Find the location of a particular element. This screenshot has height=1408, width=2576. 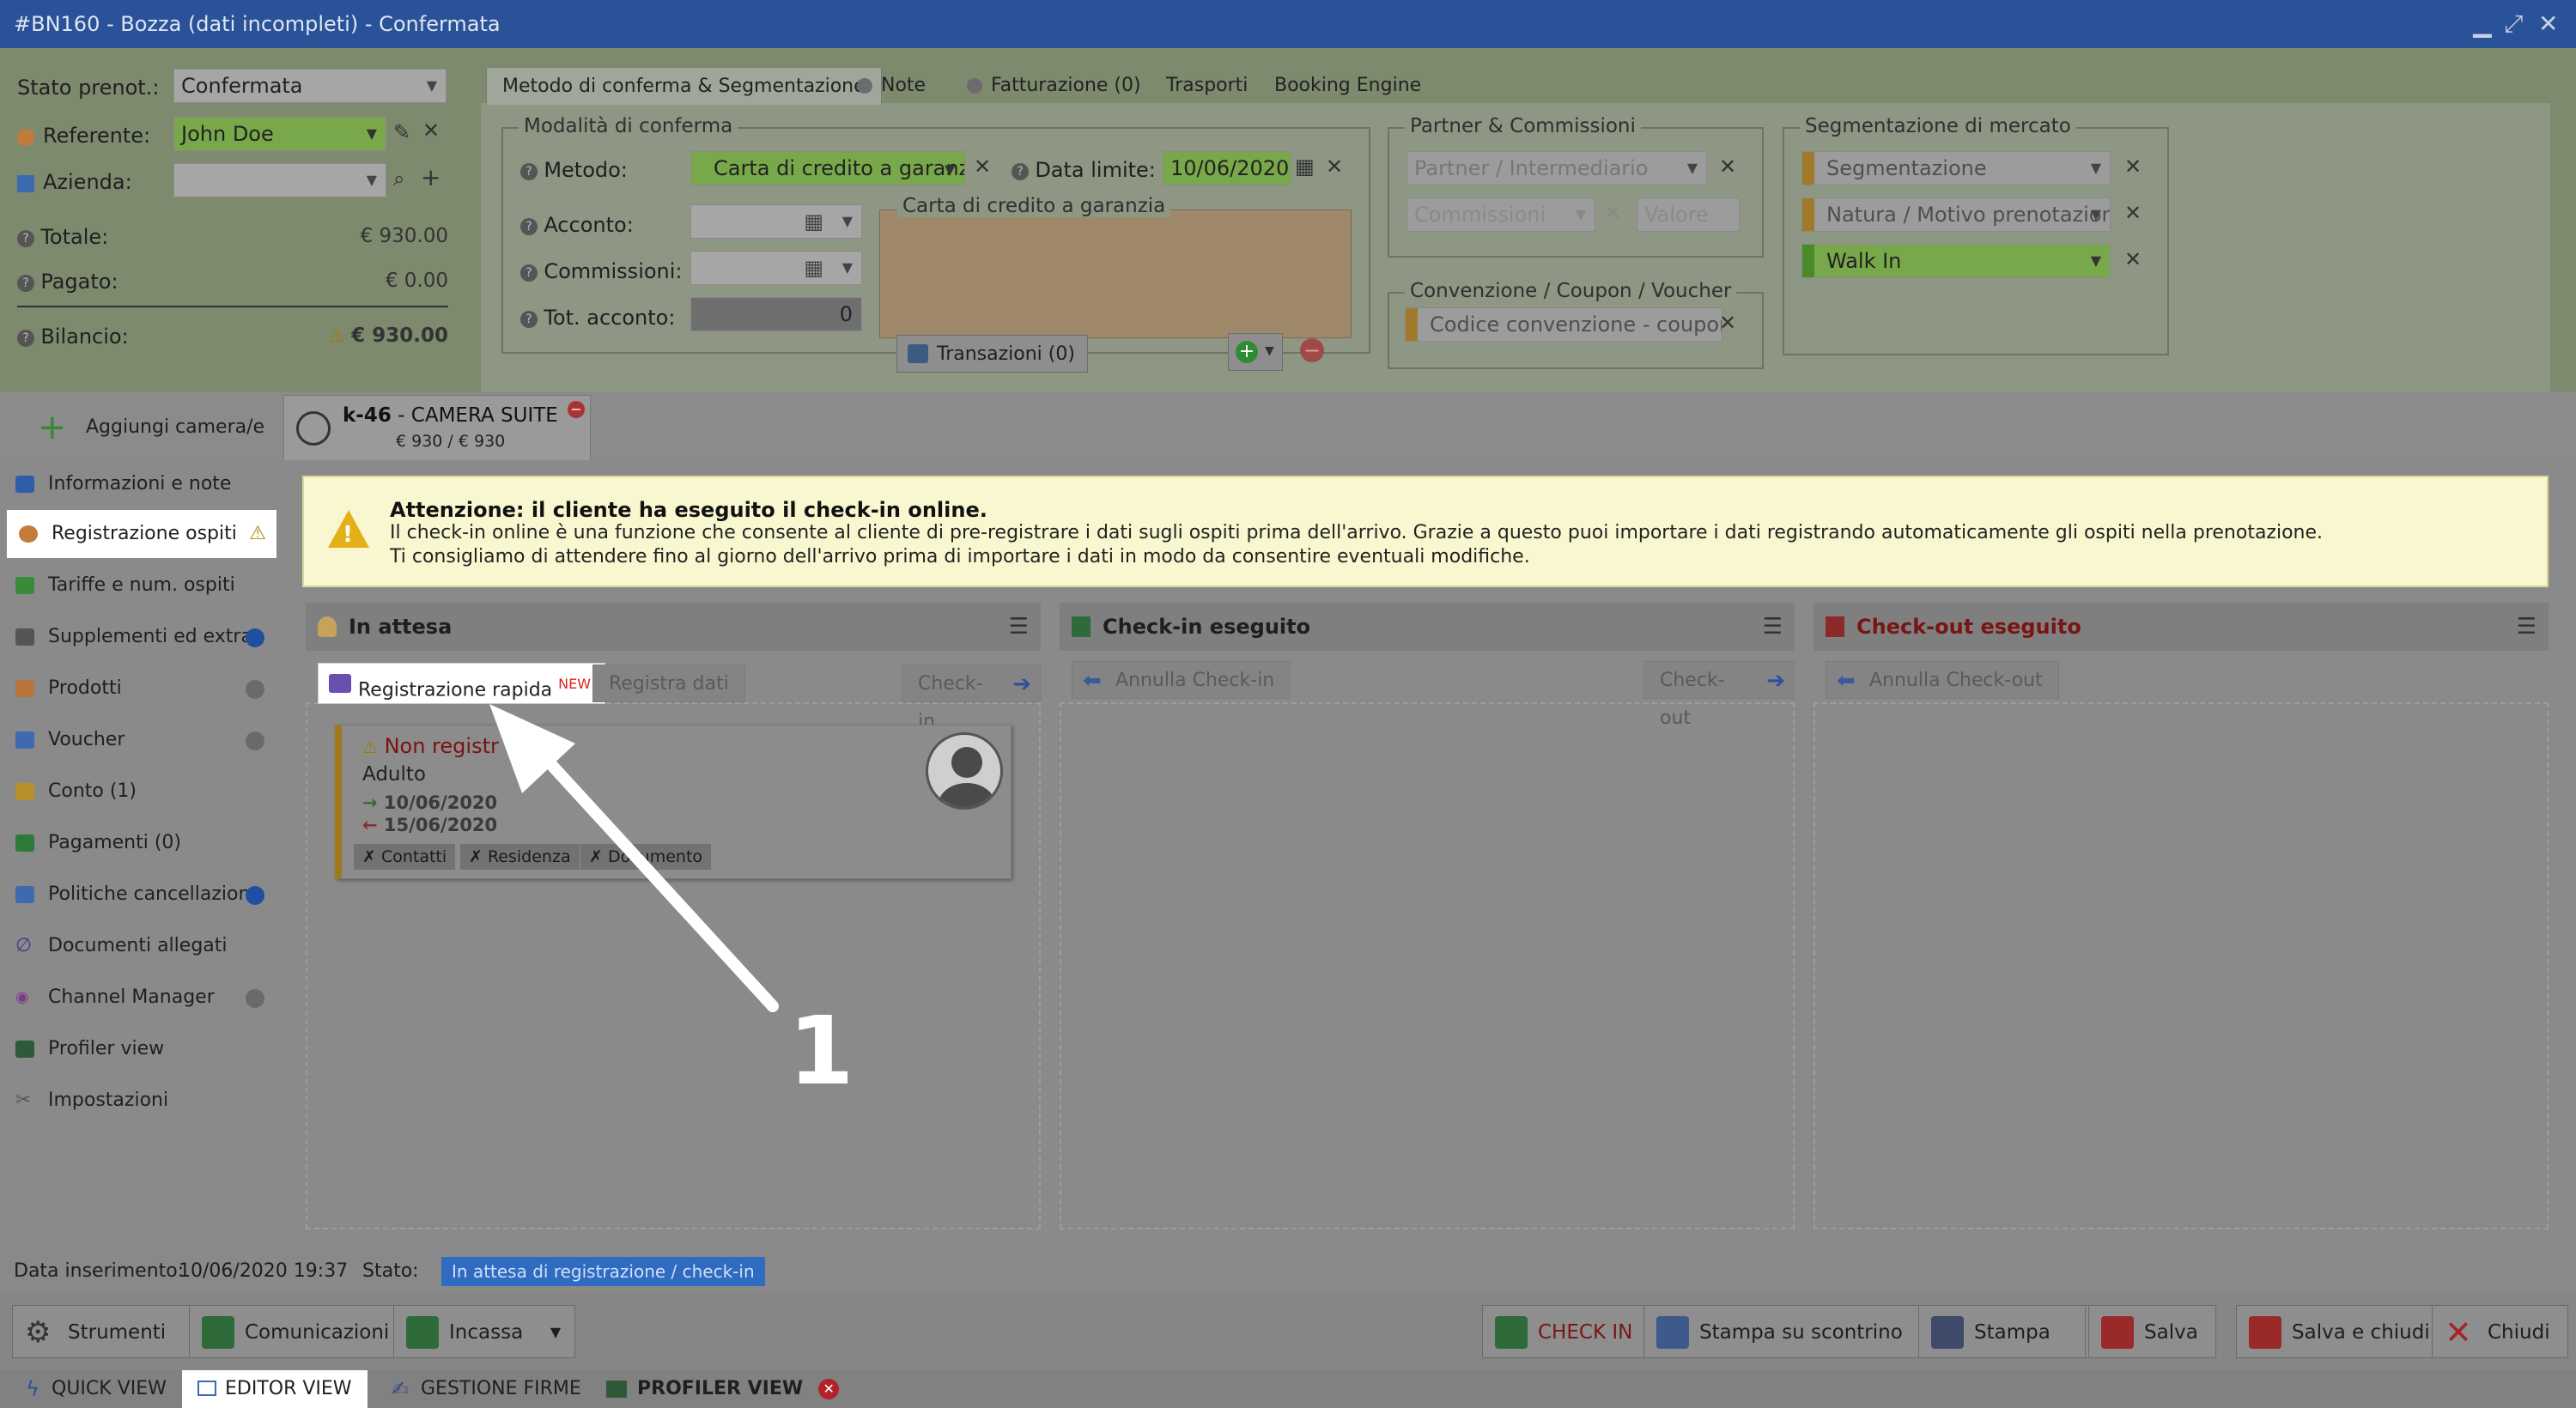

status-dot-icon is located at coordinates (255, 689).